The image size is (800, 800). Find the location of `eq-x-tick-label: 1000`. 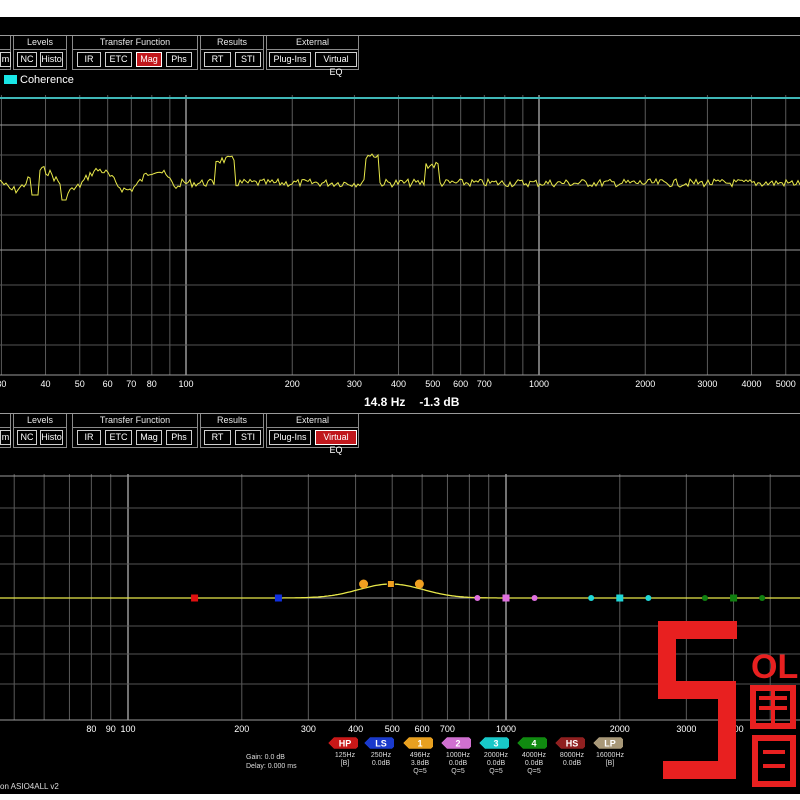

eq-x-tick-label: 1000 is located at coordinates (506, 729).